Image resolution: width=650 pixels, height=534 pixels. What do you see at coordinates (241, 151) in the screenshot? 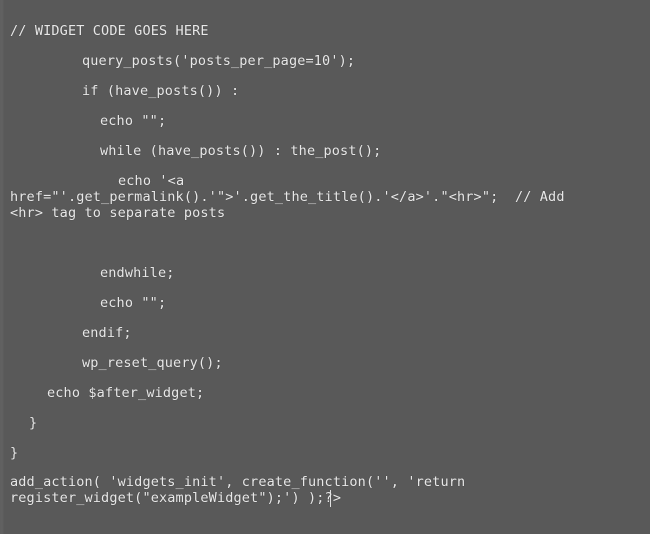
I see `code-line: while (have_posts()) : the_post();` at bounding box center [241, 151].